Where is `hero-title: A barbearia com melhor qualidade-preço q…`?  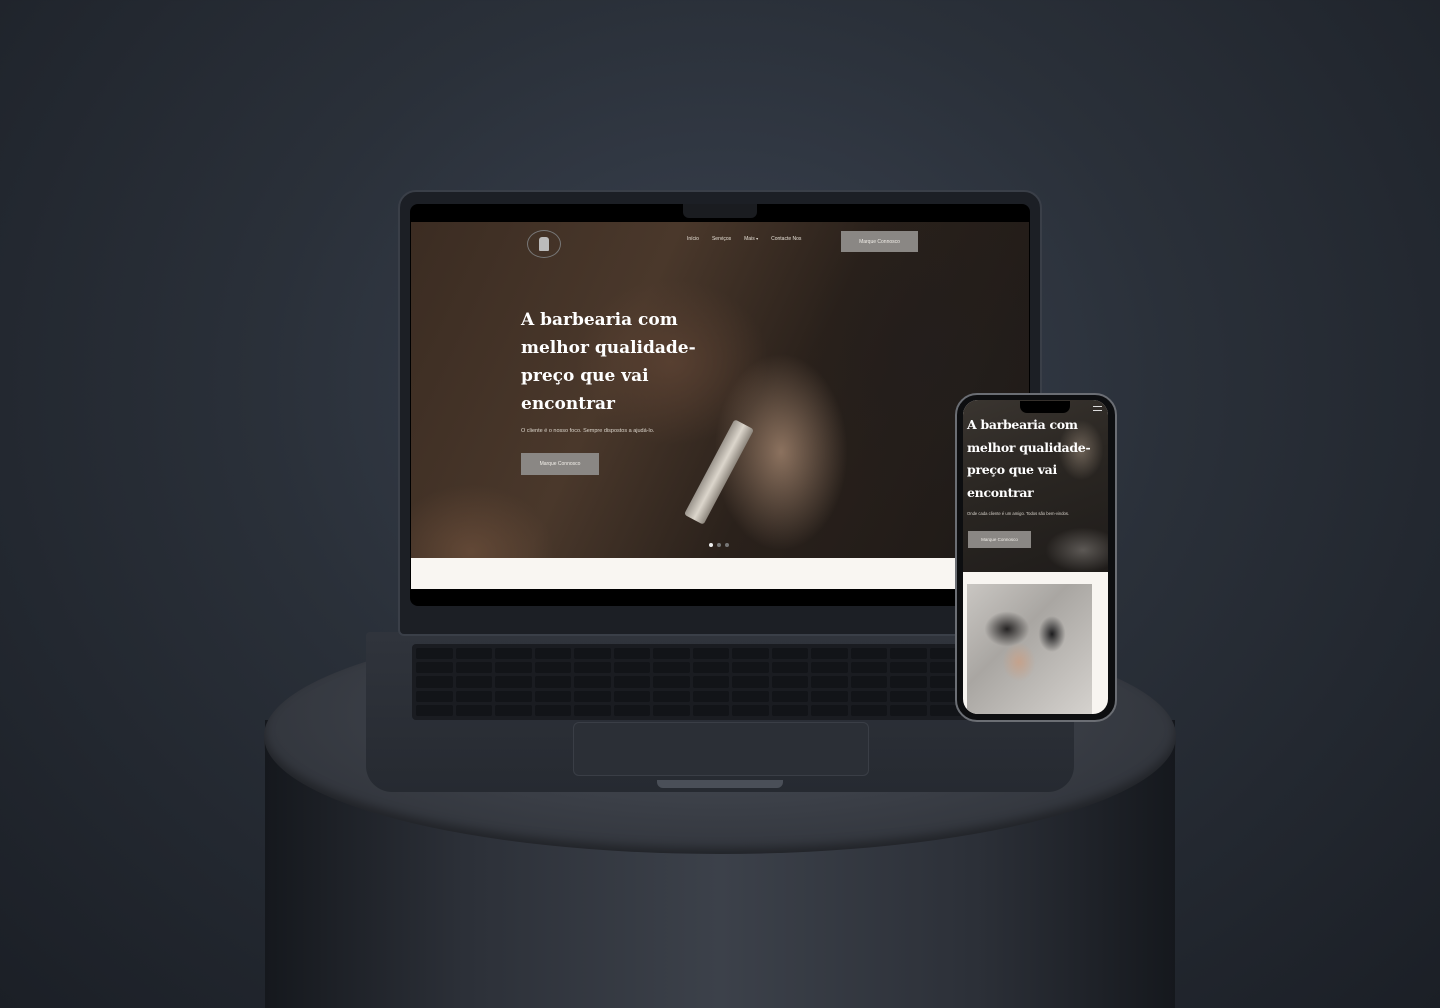
hero-title: A barbearia com melhor qualidade-preço q… is located at coordinates (608, 362).